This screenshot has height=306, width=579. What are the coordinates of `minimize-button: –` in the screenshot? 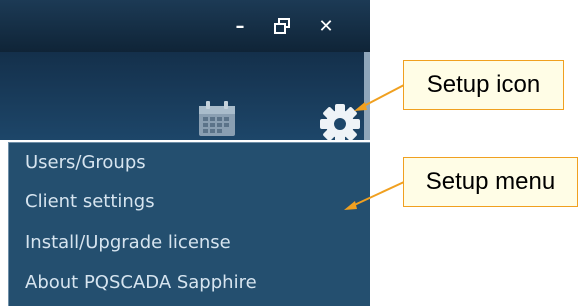 It's located at (240, 26).